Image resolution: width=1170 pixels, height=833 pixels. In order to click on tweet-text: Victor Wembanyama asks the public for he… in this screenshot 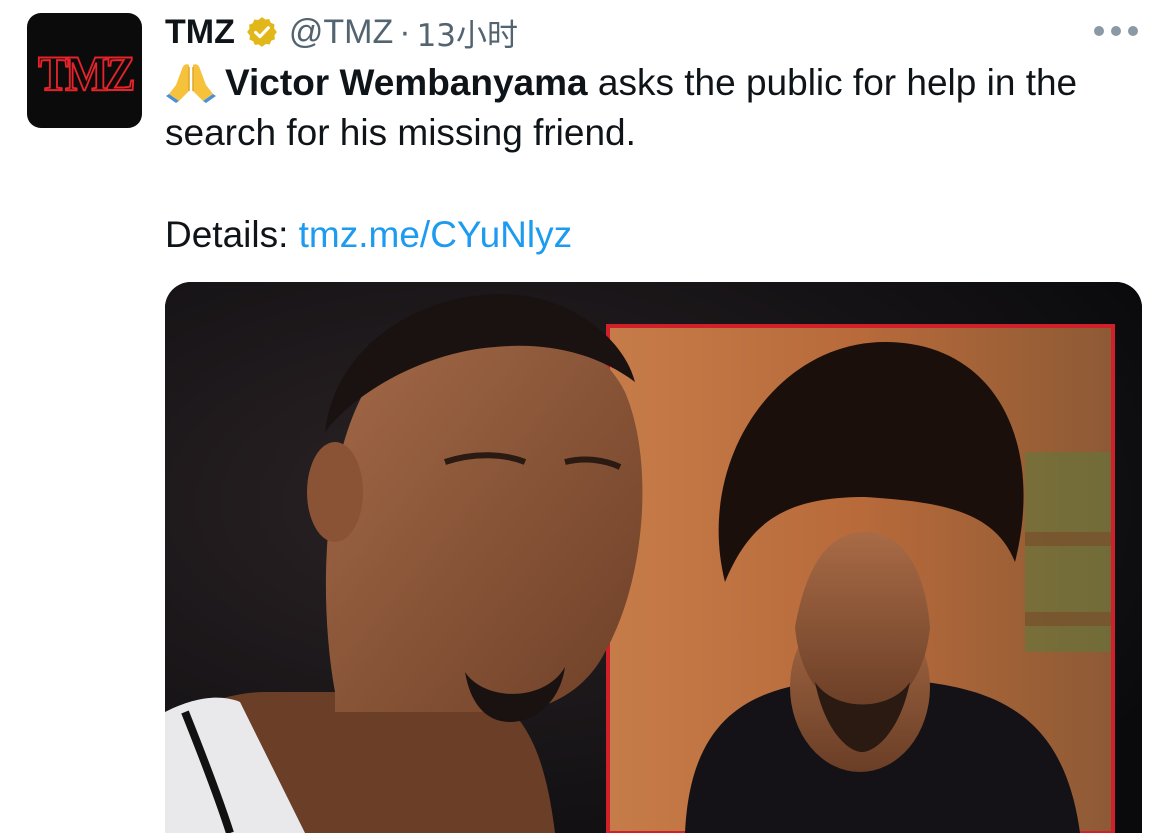, I will do `click(645, 108)`.